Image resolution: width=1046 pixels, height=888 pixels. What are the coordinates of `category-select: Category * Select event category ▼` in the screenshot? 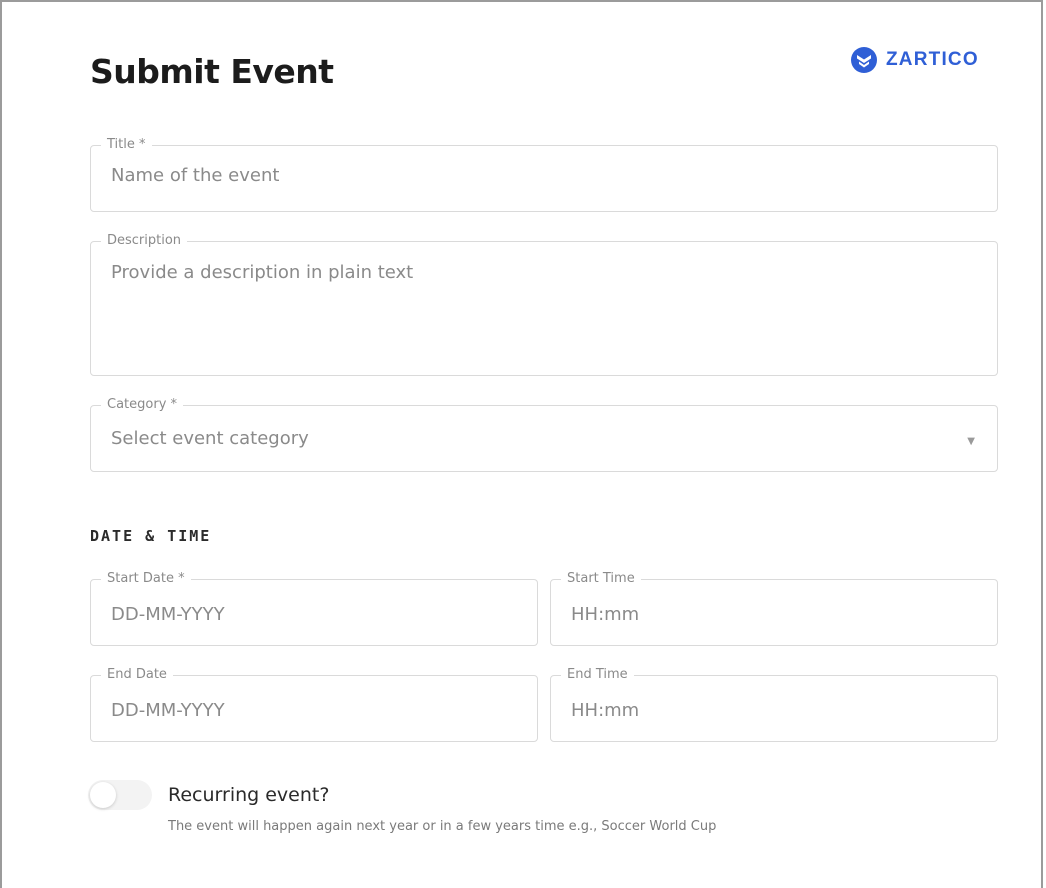 It's located at (544, 435).